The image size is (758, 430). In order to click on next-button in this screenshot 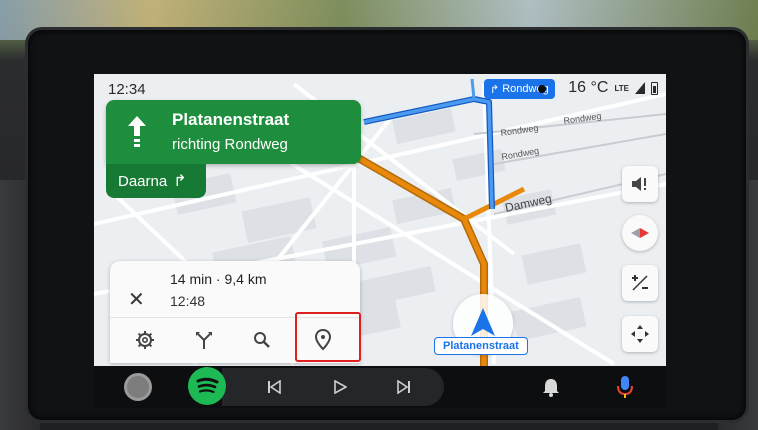, I will do `click(404, 387)`.